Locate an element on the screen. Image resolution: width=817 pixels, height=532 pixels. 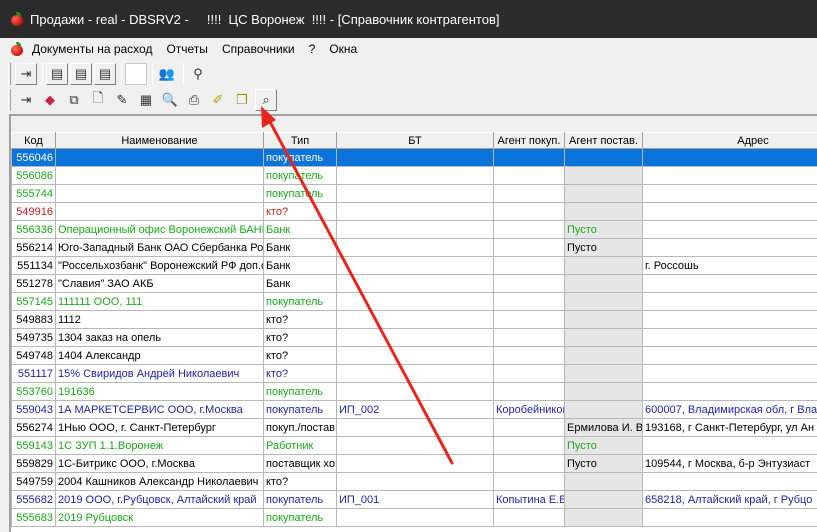
people-button: 👥 is located at coordinates (167, 74).